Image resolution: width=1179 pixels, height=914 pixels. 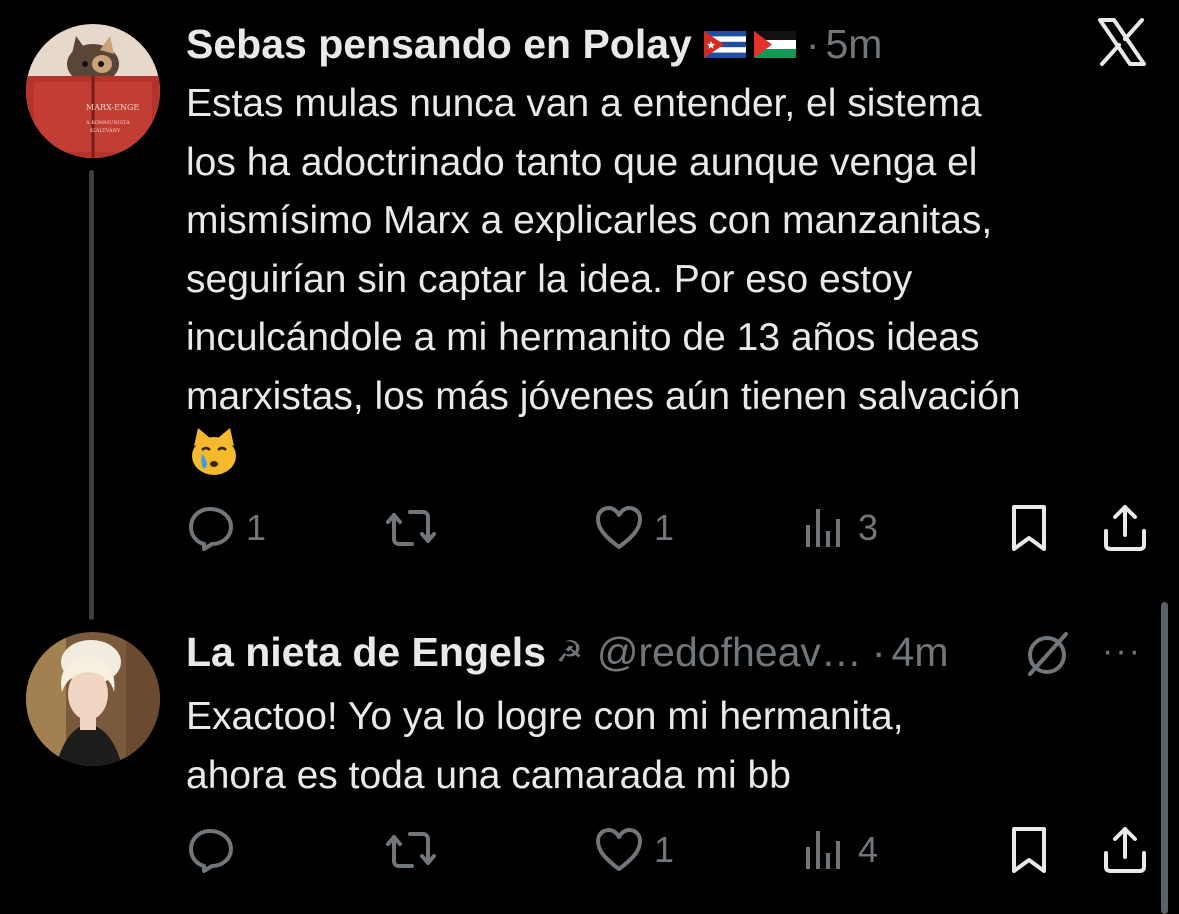 What do you see at coordinates (112, 107) in the screenshot?
I see `avatar-book-title: MARX-ENGE` at bounding box center [112, 107].